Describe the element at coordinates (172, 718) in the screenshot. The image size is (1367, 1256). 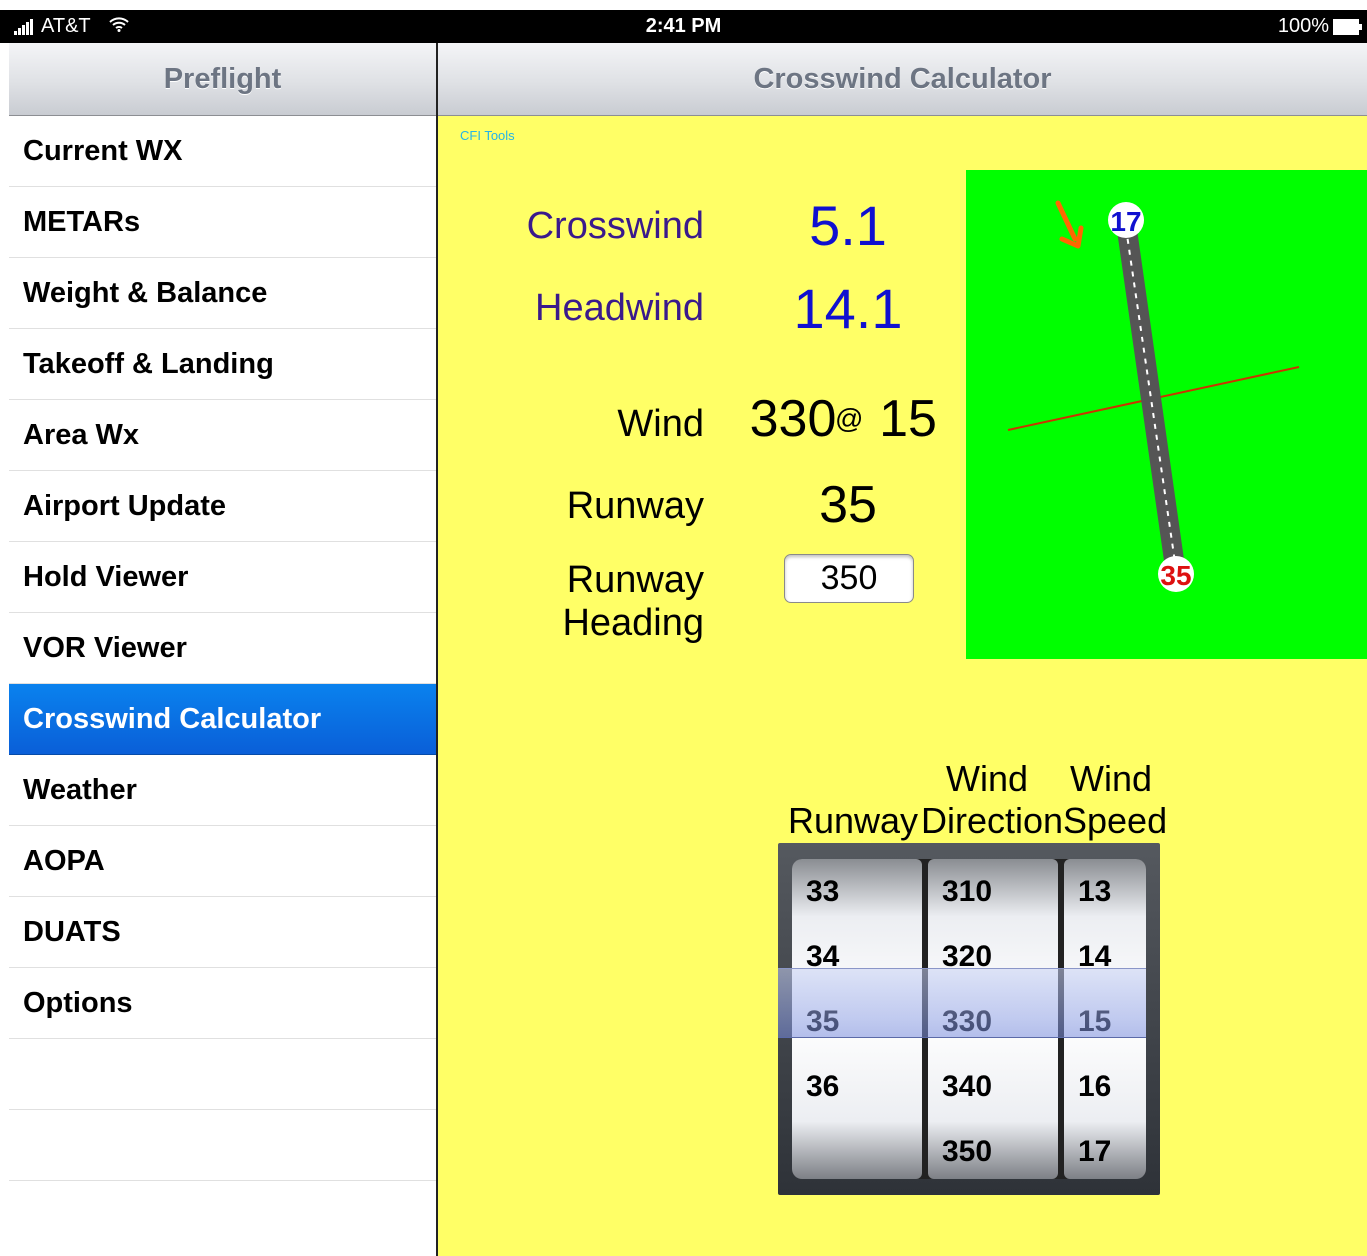
I see `menu-item-label: Crosswind Calculator` at that location.